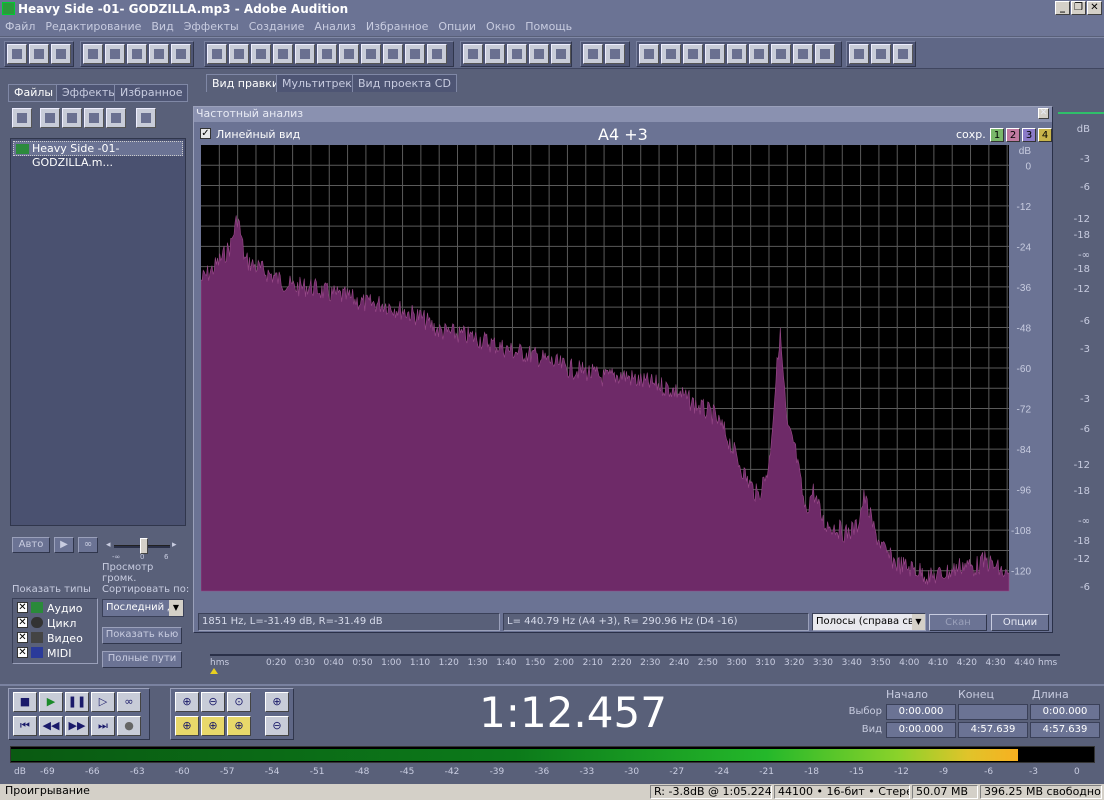  I want to click on pitch-display-icon, so click(561, 54).